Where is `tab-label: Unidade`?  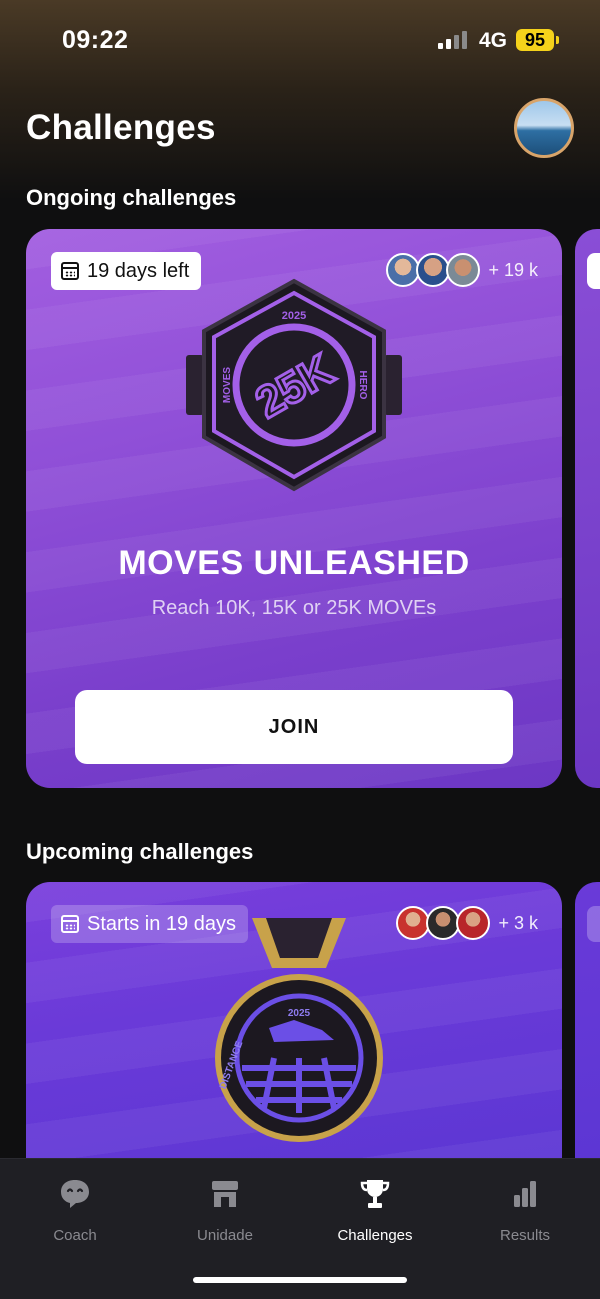
tab-label: Unidade is located at coordinates (225, 1235).